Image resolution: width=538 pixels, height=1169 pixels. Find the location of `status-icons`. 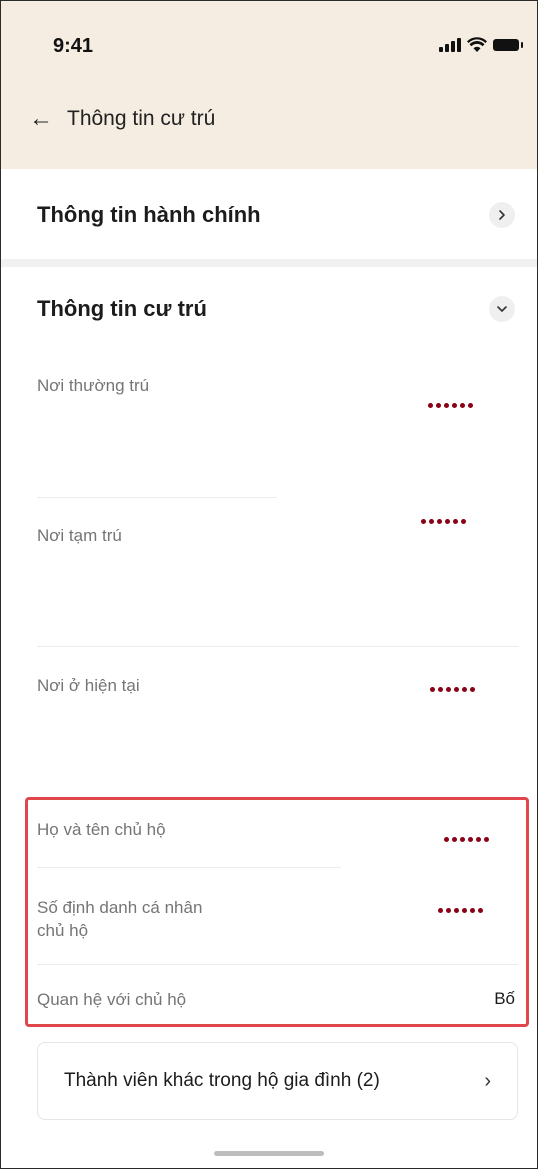

status-icons is located at coordinates (481, 45).